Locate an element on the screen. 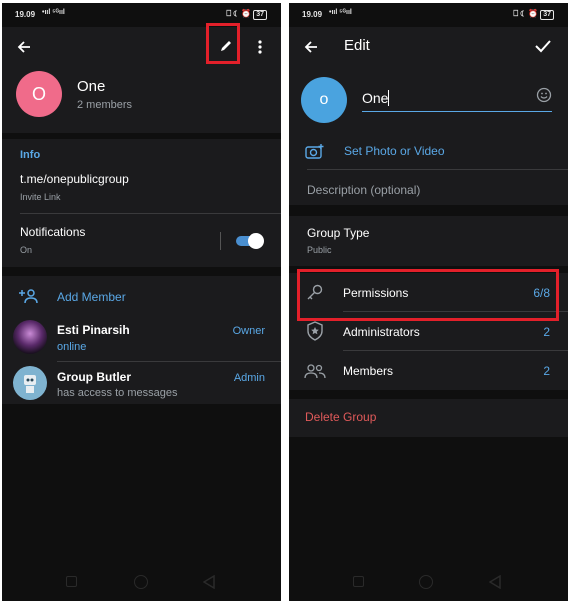  robot-icon is located at coordinates (30, 384).